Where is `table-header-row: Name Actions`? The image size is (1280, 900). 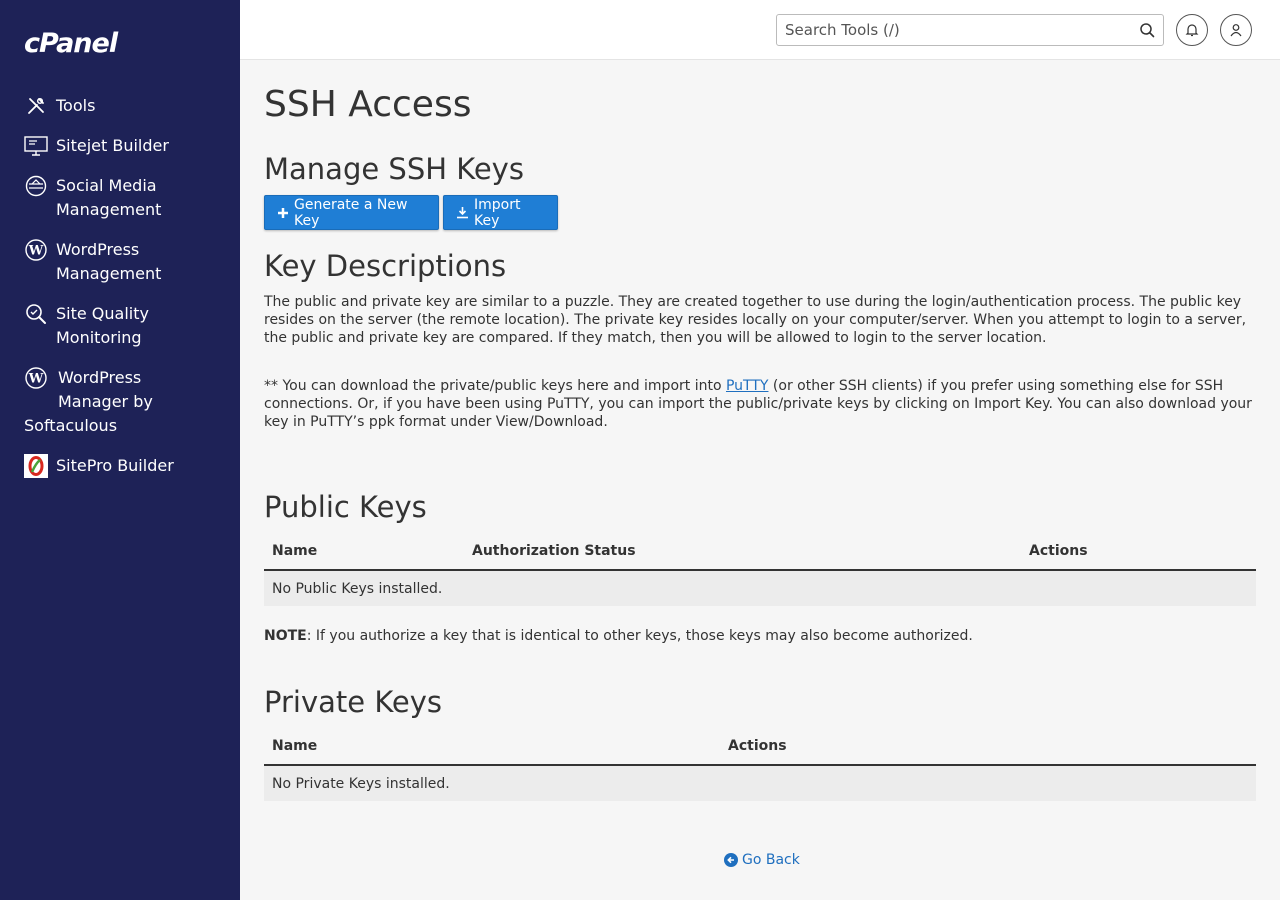 table-header-row: Name Actions is located at coordinates (760, 746).